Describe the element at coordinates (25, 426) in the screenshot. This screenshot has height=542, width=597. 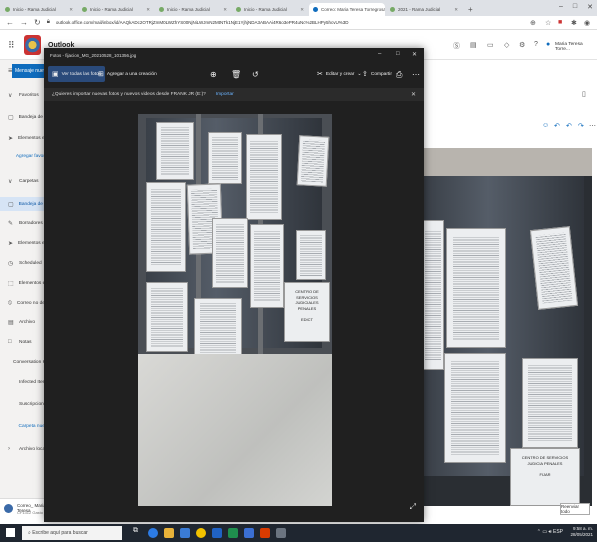
I see `sidebar-item: Carpeta nueva` at that location.